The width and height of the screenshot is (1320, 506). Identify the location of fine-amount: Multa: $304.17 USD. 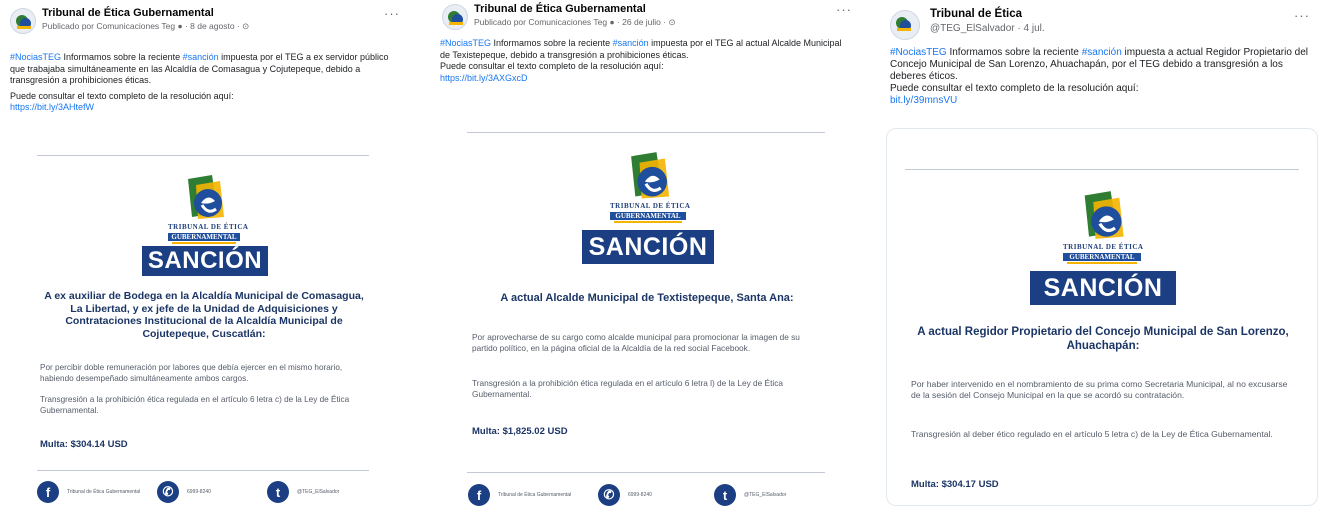
(955, 484).